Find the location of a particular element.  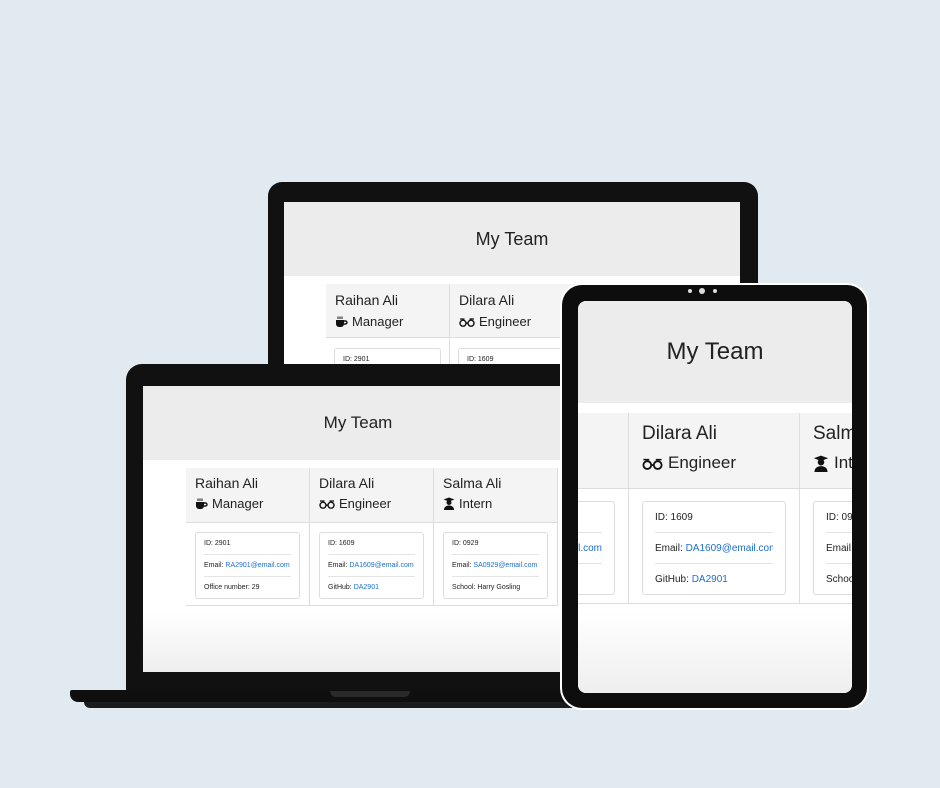

employee-school: Schoo is located at coordinates (839, 579).